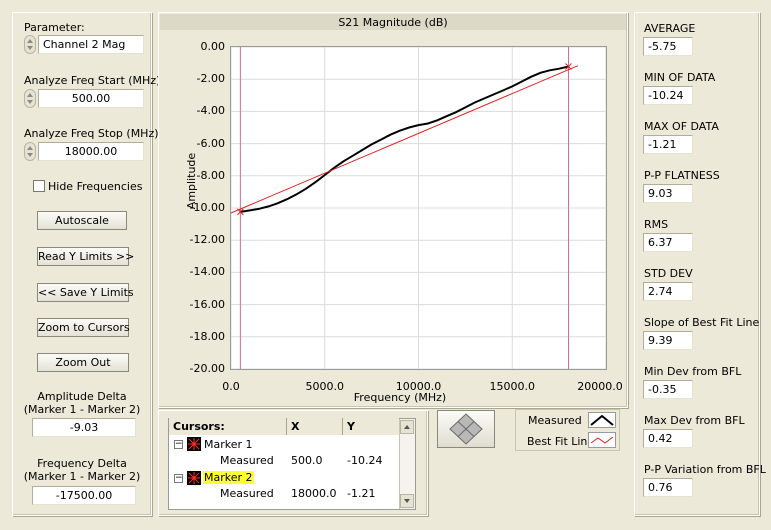 This screenshot has width=771, height=530. Describe the element at coordinates (680, 77) in the screenshot. I see `stat-label: MIN OF DATA` at that location.